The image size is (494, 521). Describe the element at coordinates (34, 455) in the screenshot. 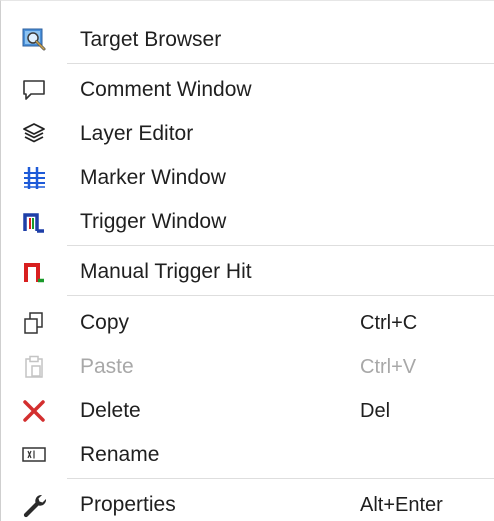

I see `rename-icon` at that location.